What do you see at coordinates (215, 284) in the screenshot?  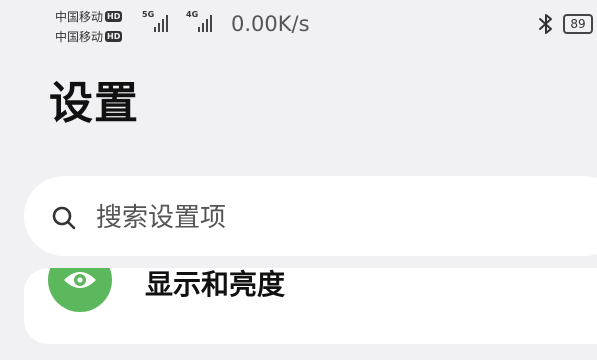 I see `settings-item-label: 显示和亮度` at bounding box center [215, 284].